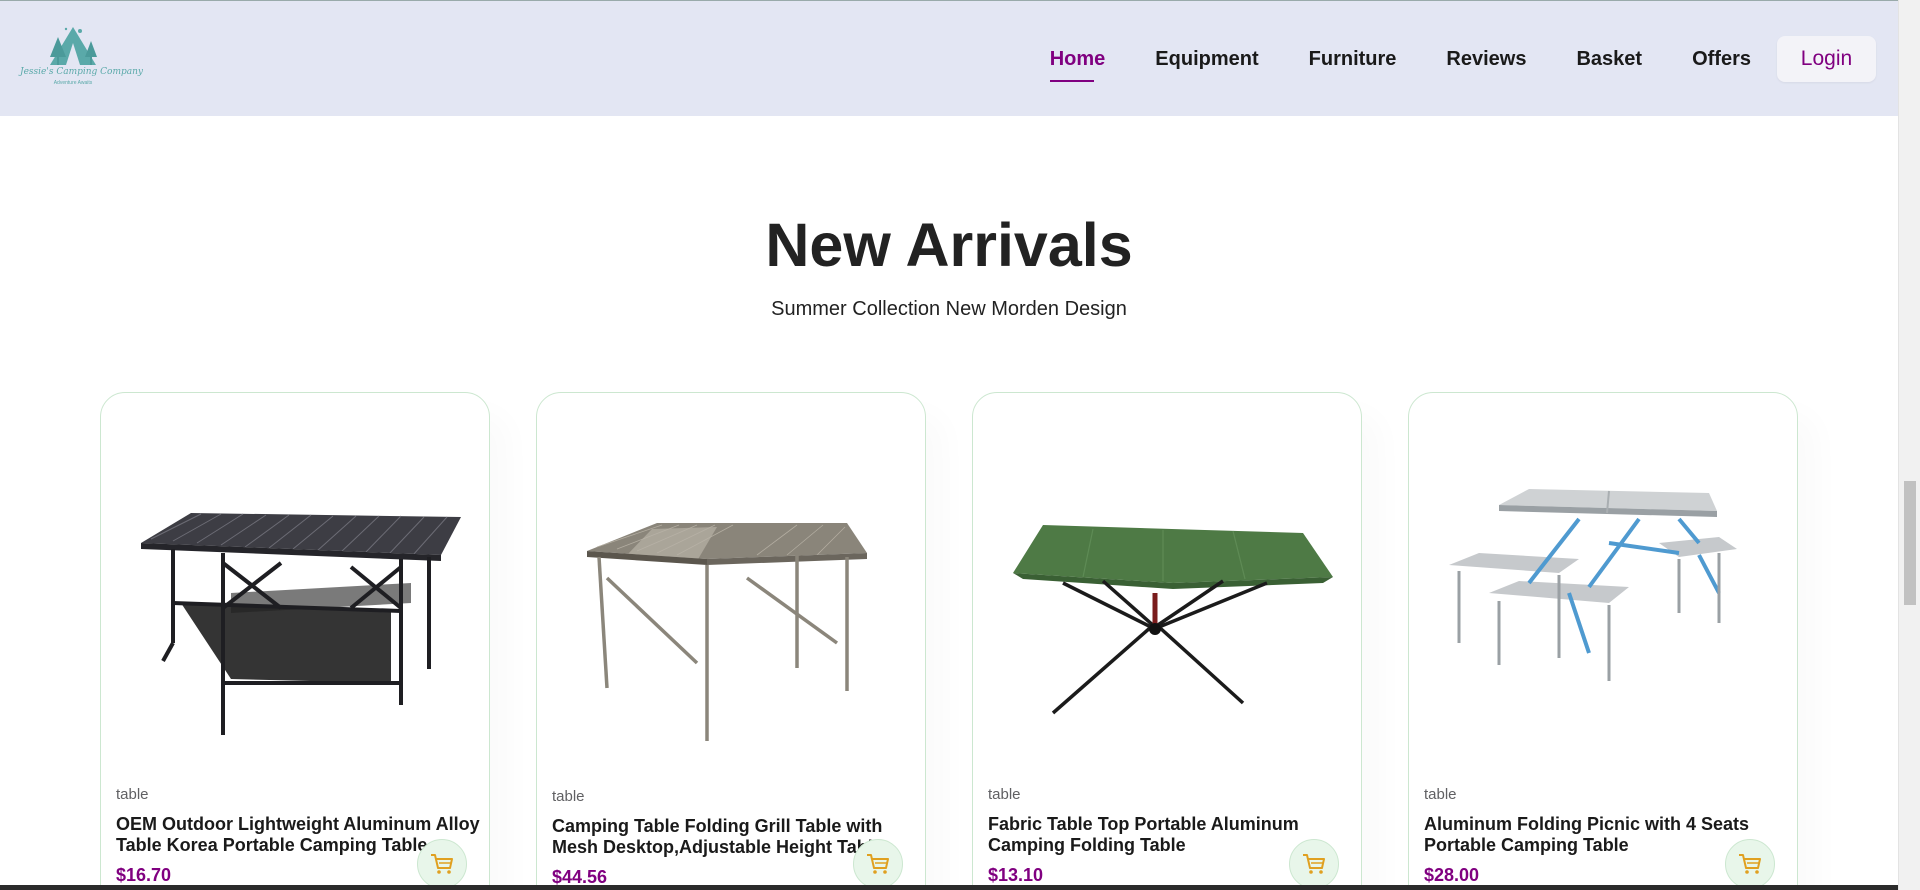  I want to click on nav-equipment: Equipment, so click(1206, 59).